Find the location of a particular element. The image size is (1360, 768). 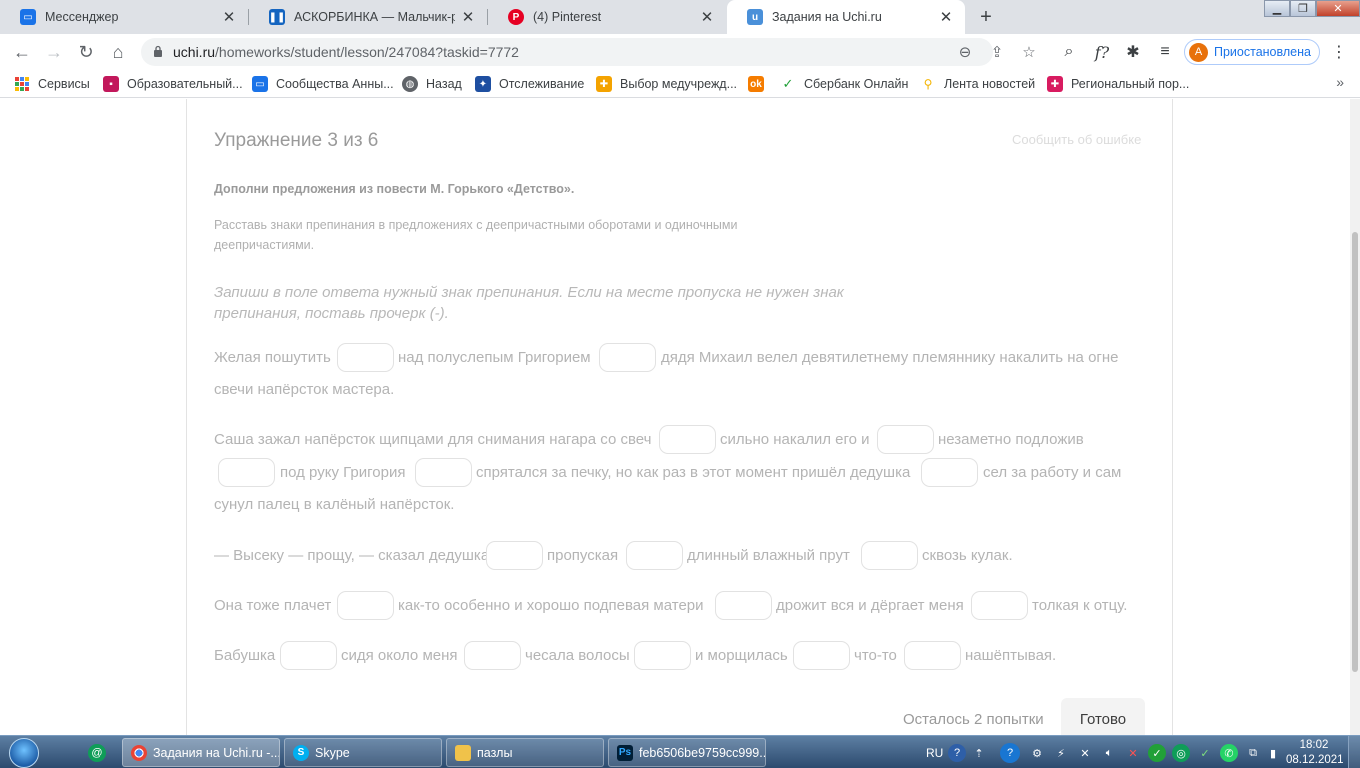

tab-askorbinka: ❚❚ АСКОРБИНКА — Мальчик-рома ✕ is located at coordinates (368, 17).